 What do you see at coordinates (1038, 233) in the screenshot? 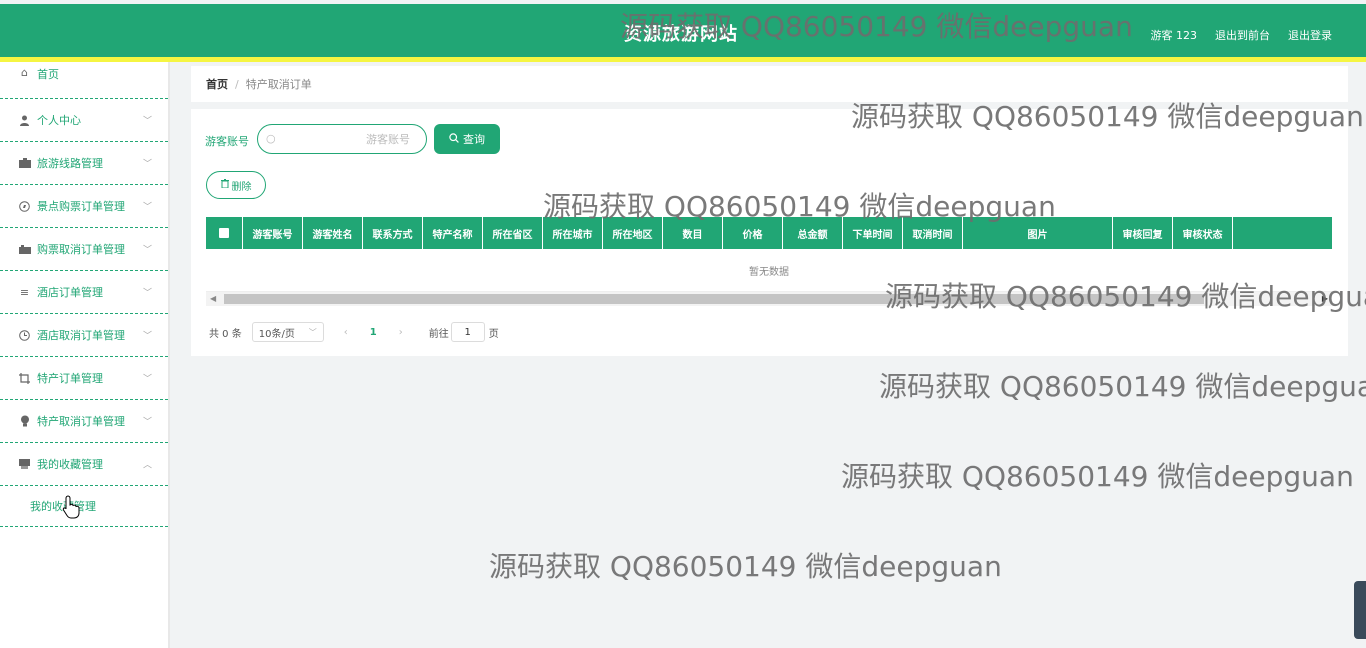
I see `column-header: 图片` at bounding box center [1038, 233].